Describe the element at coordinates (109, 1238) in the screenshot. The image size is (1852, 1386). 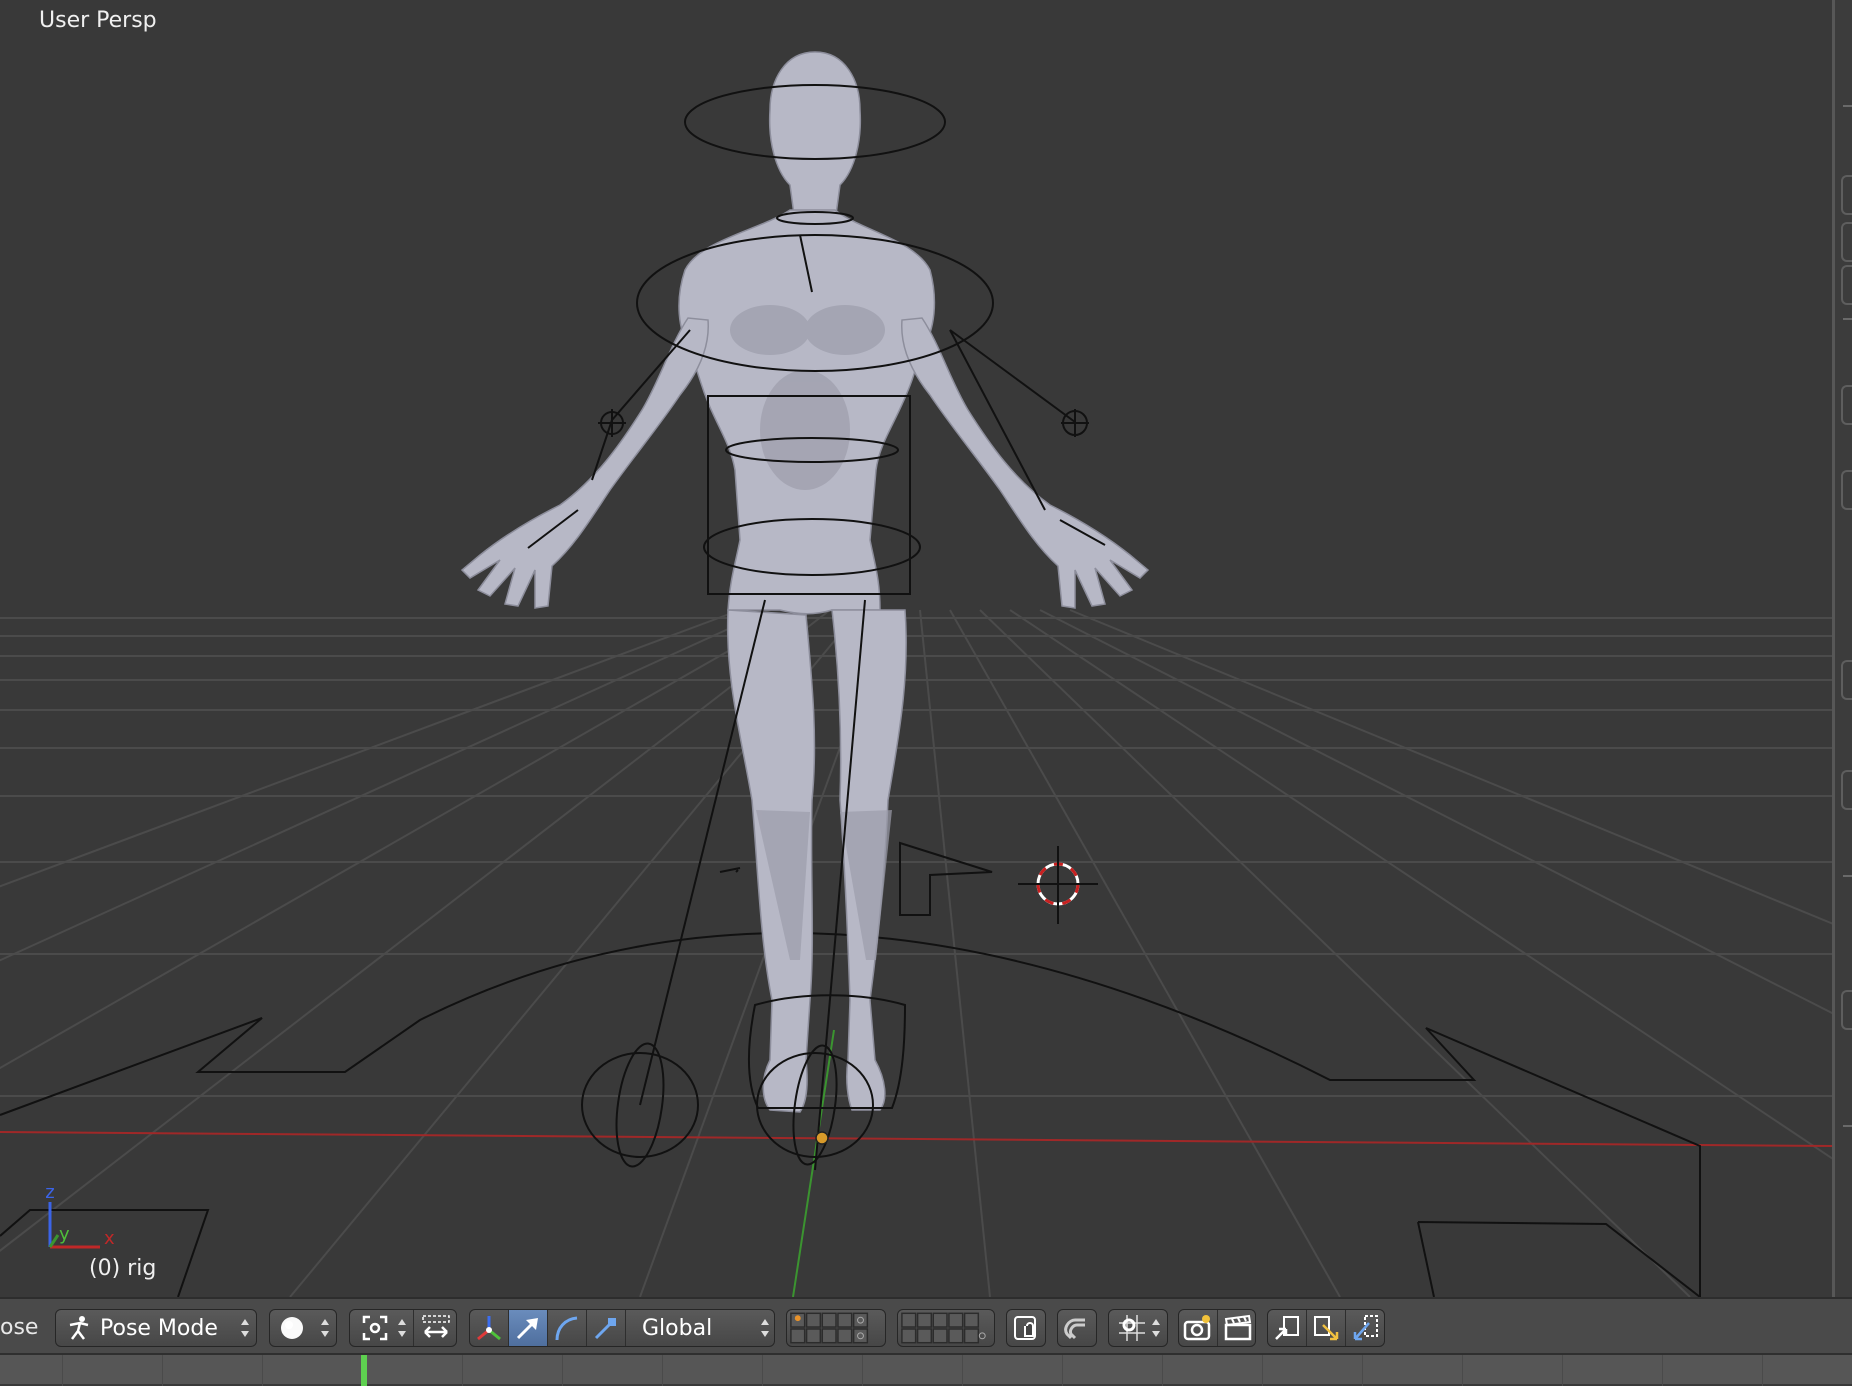
I see `gizmo-x-label: x` at that location.